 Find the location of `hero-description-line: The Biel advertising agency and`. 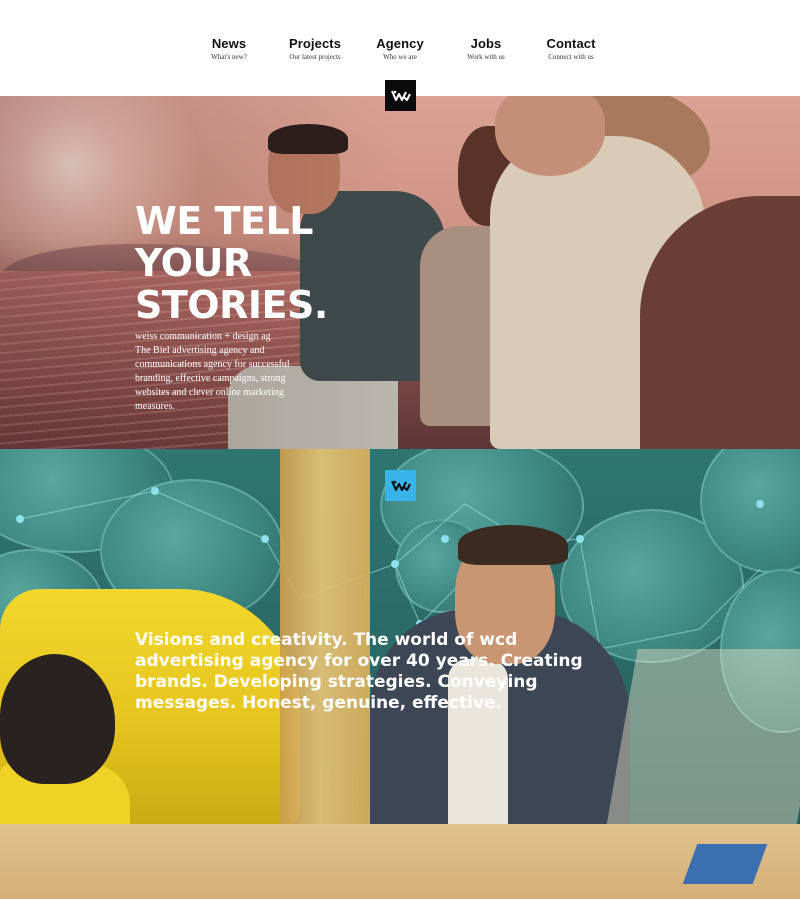

hero-description-line: The Biel advertising agency and is located at coordinates (200, 350).